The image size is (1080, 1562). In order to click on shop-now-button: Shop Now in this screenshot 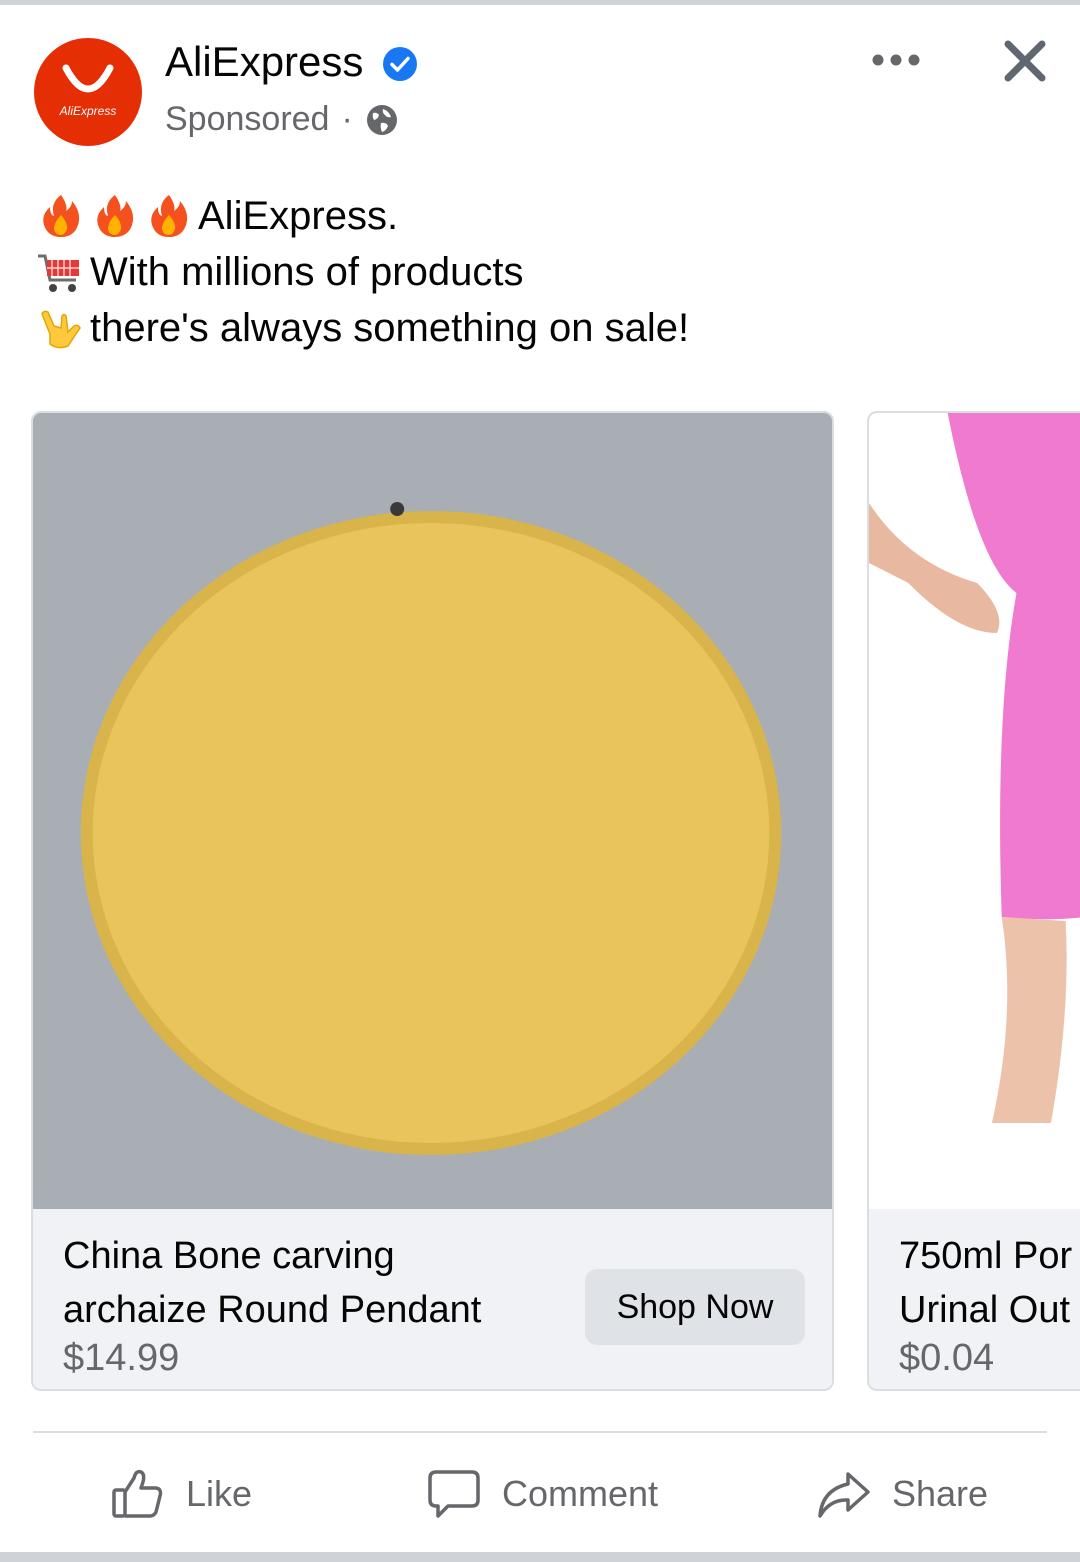, I will do `click(695, 1307)`.